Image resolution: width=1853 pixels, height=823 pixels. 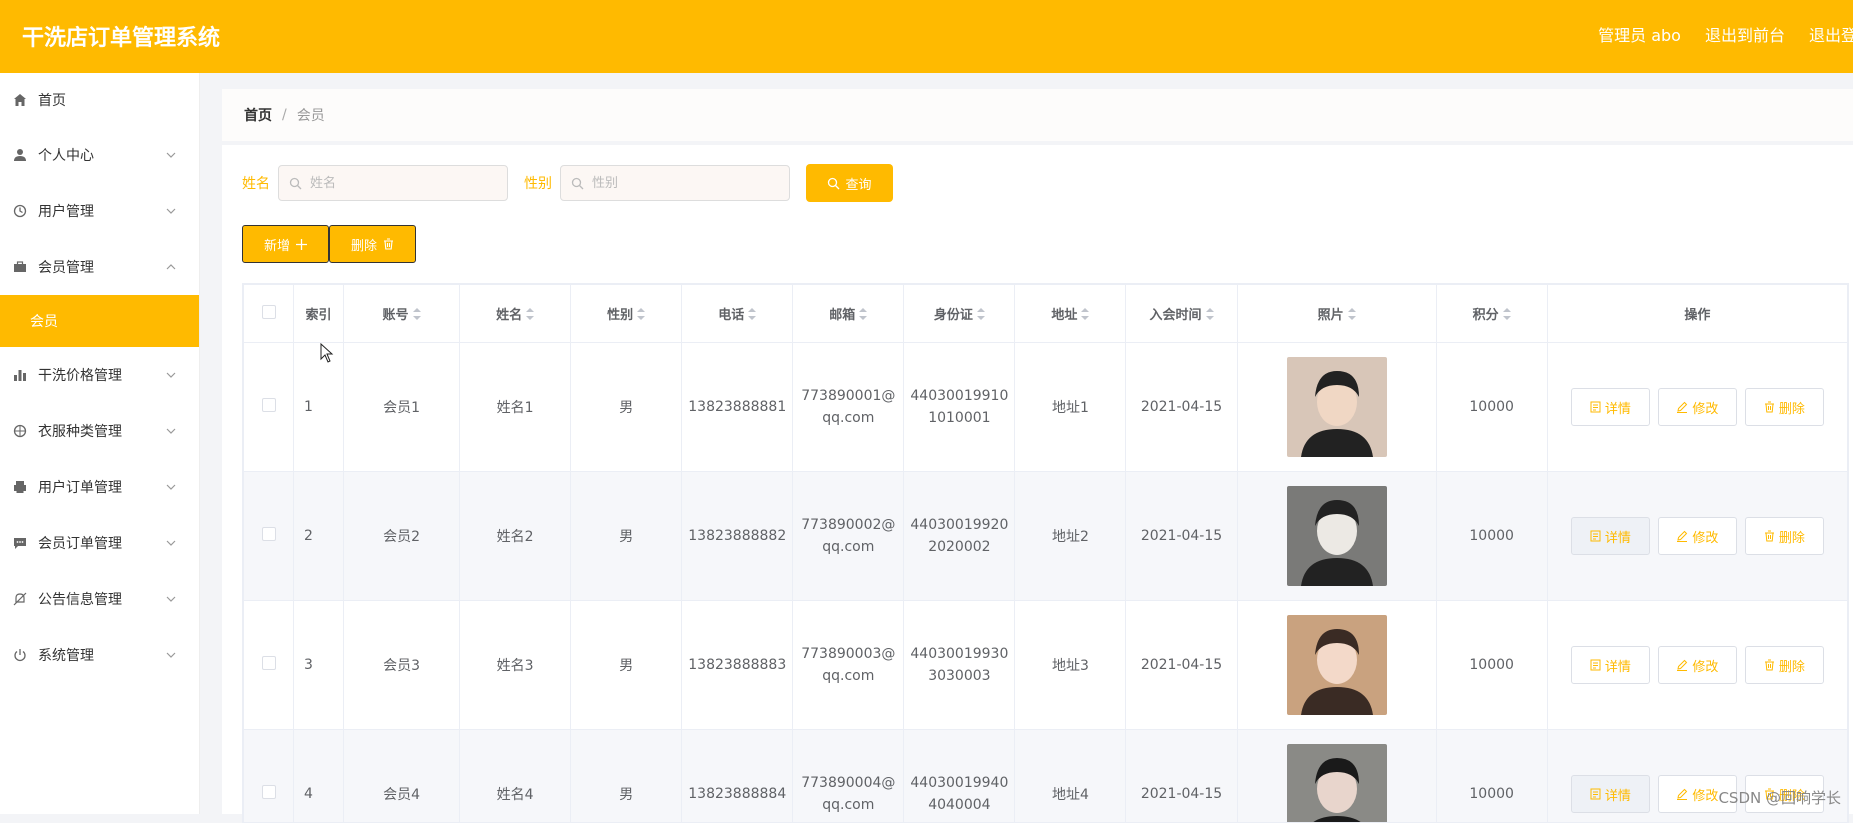 I want to click on gender-cell: 男, so click(x=626, y=665).